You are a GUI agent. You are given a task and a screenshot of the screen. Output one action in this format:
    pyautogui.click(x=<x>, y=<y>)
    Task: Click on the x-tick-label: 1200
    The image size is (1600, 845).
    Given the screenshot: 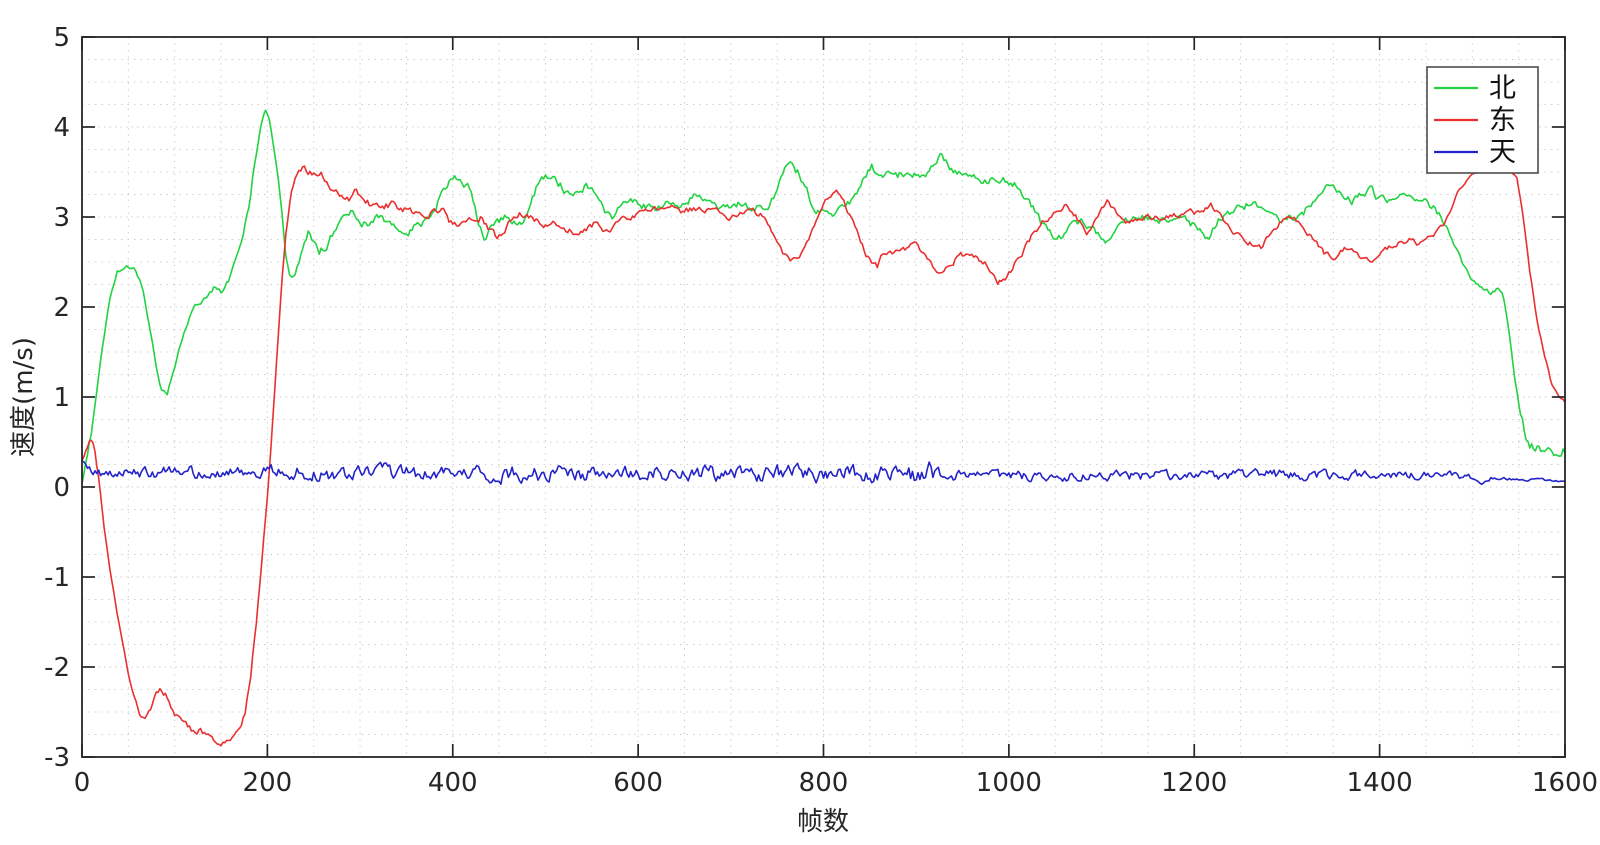 What is the action you would take?
    pyautogui.click(x=1194, y=783)
    